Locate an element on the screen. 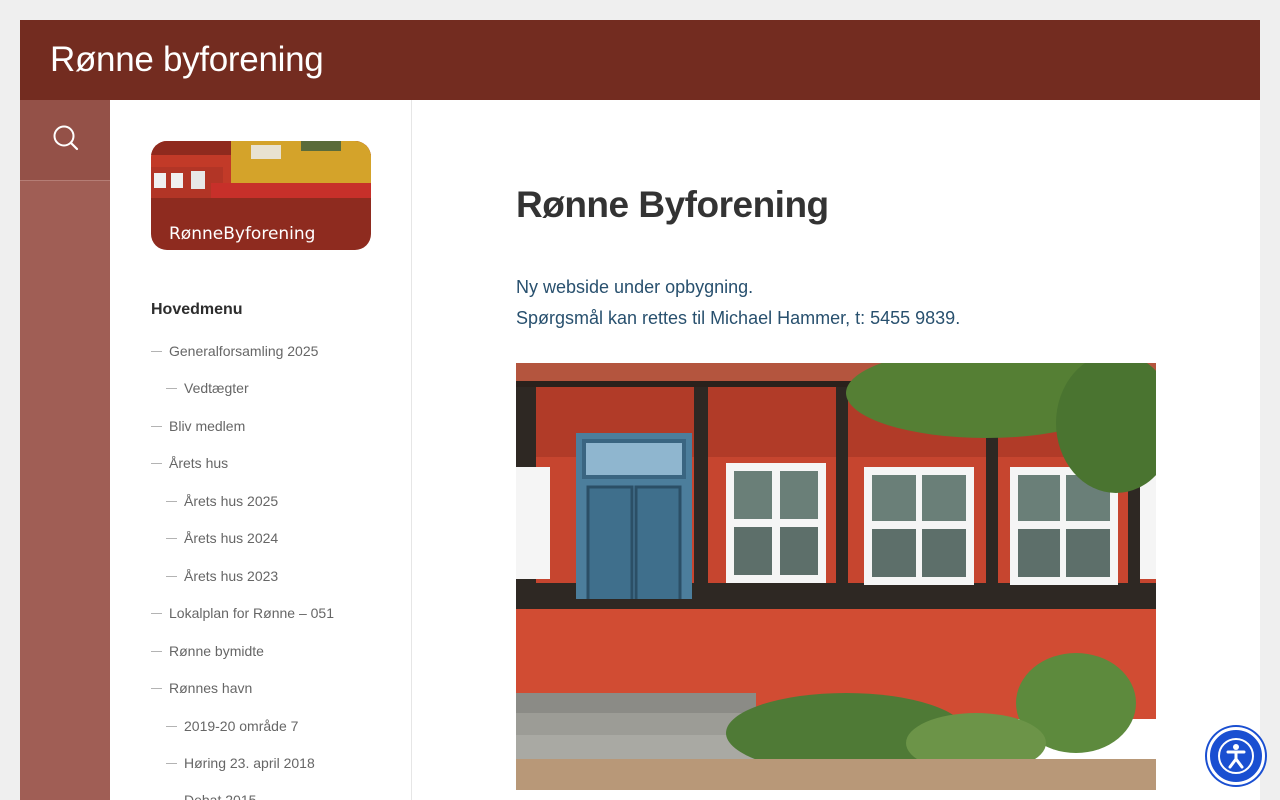 This screenshot has height=800, width=1280. menu-item: Høring 23. april 2018 is located at coordinates (240, 763).